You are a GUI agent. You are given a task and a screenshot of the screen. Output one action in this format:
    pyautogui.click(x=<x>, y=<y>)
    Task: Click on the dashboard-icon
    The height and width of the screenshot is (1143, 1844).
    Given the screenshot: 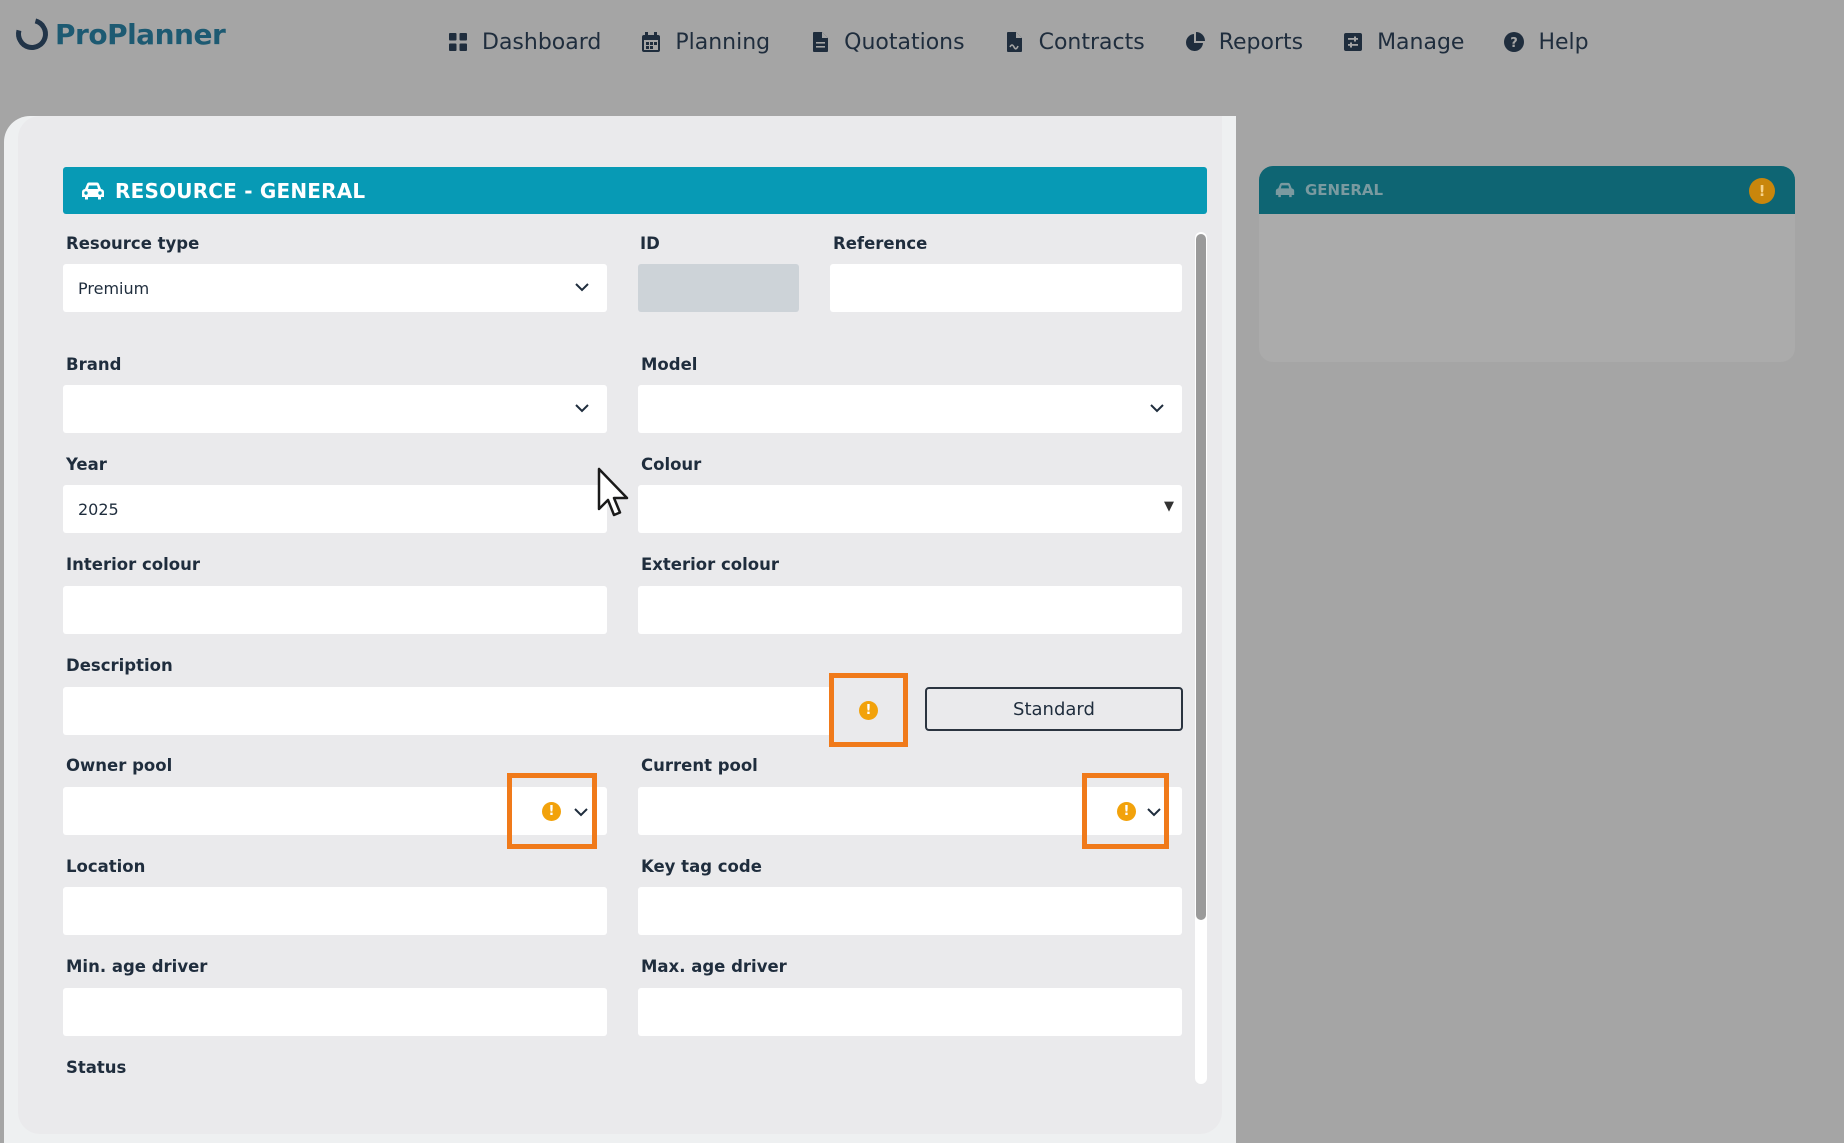 What is the action you would take?
    pyautogui.click(x=458, y=42)
    